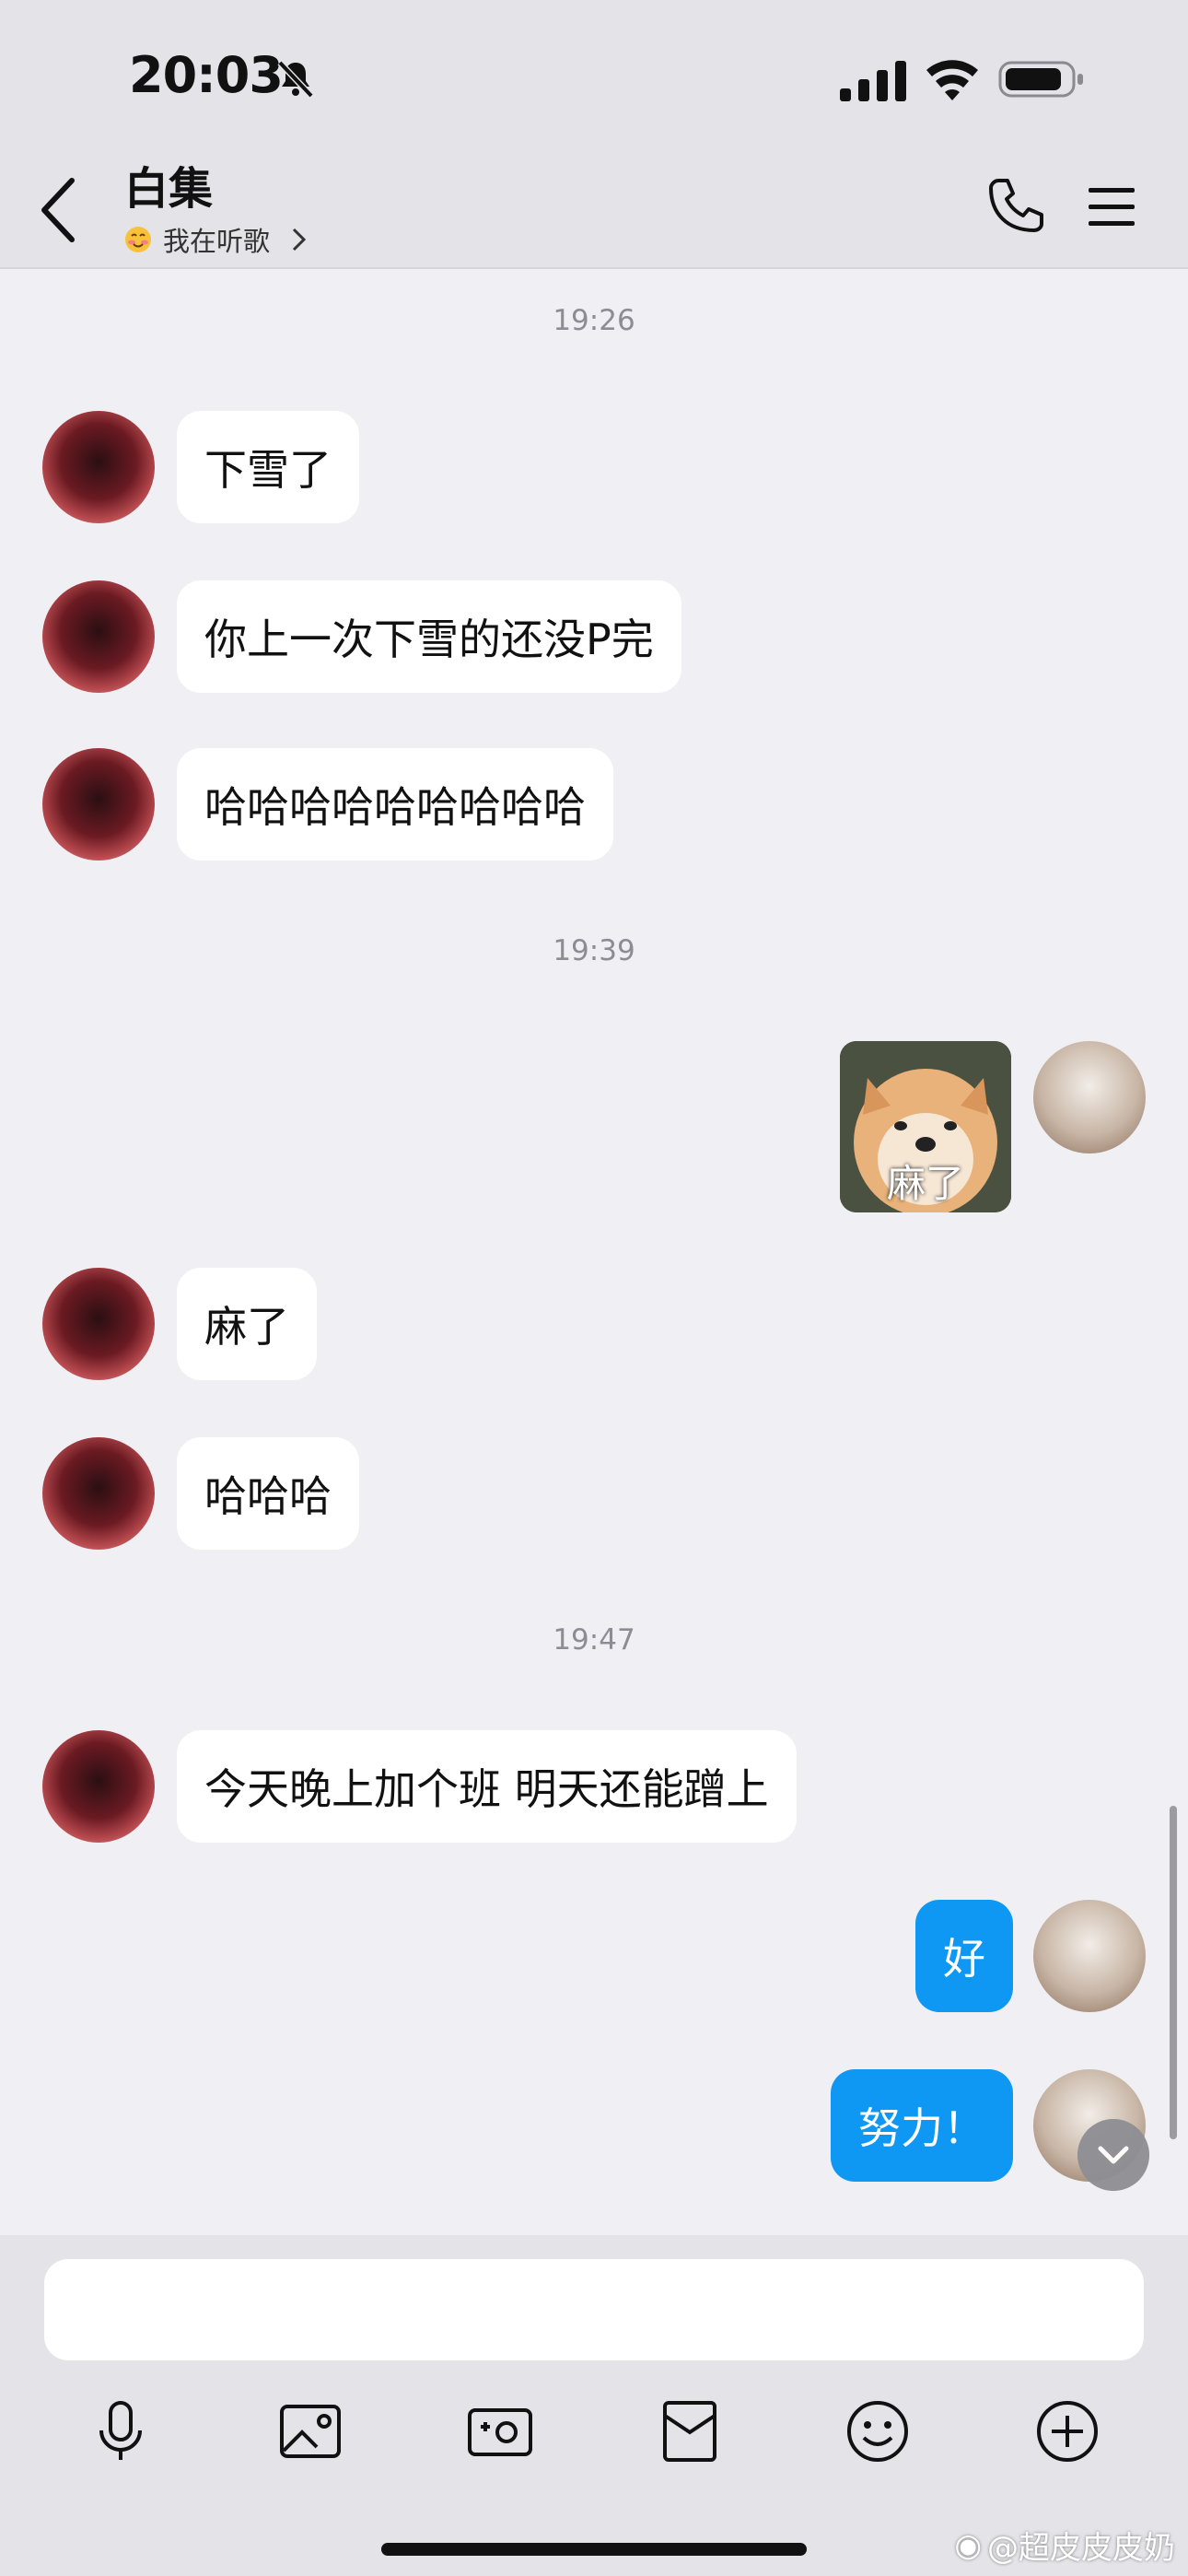  I want to click on incoming-message-bubble: 麻了, so click(247, 1324).